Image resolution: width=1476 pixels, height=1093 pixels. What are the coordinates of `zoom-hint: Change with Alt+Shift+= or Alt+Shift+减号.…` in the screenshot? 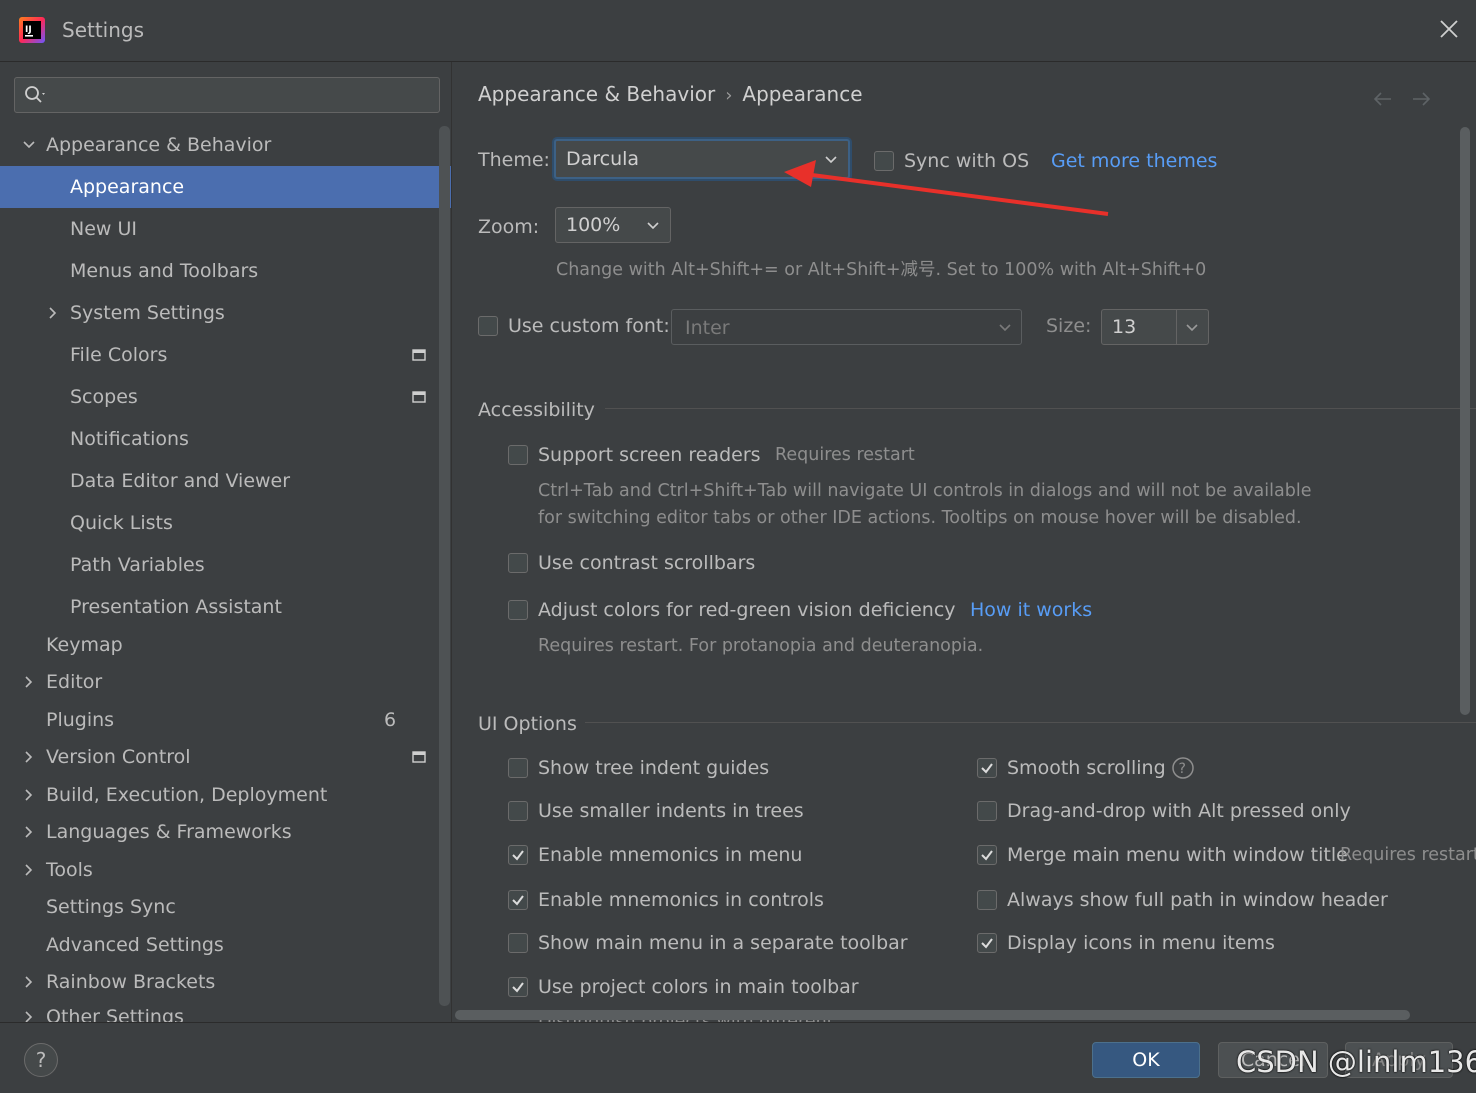 It's located at (881, 270).